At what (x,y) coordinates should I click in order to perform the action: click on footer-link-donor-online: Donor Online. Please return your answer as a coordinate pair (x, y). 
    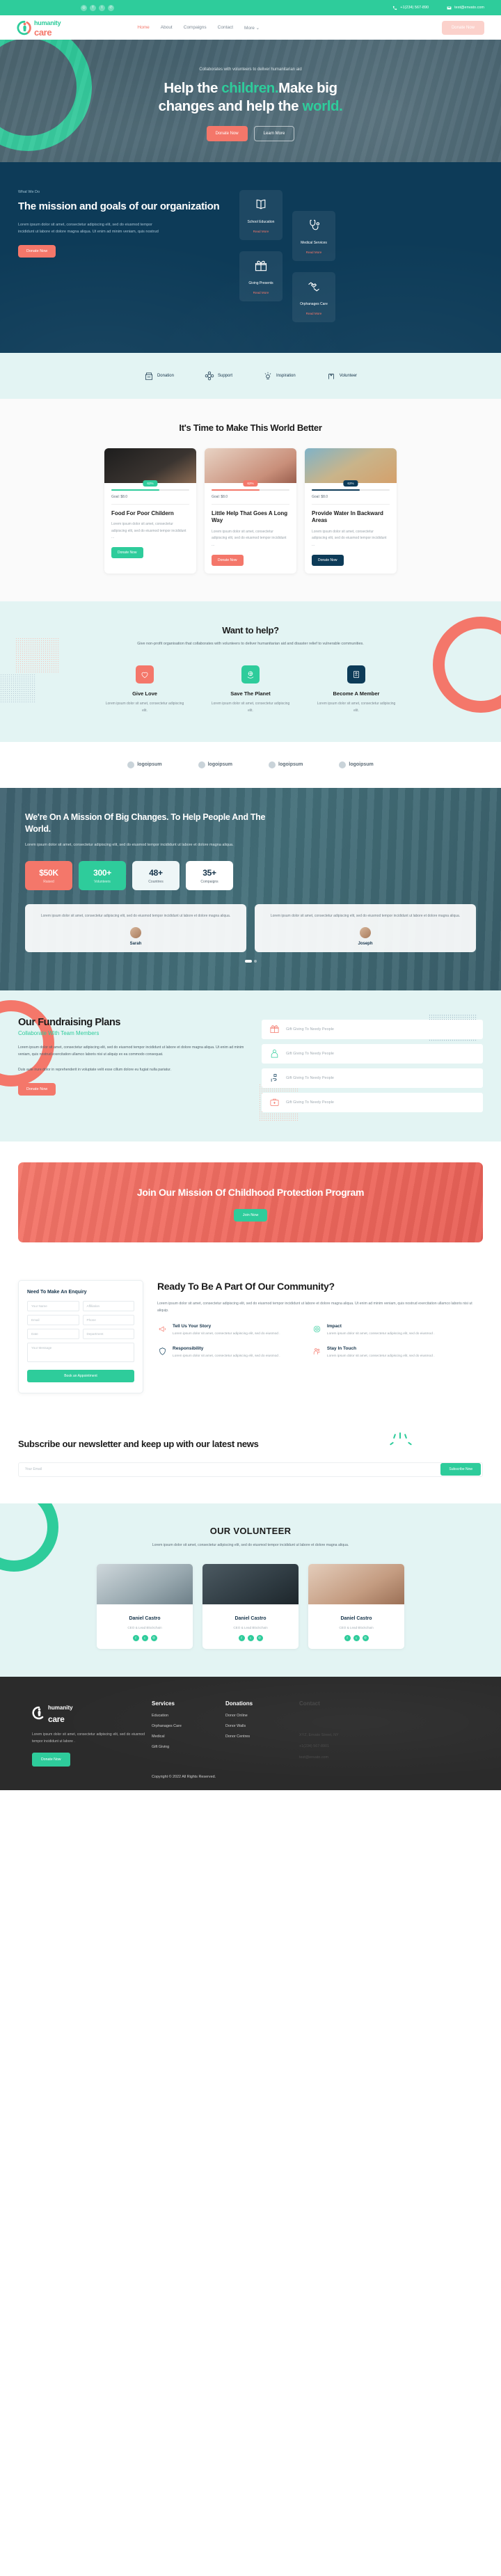
    Looking at the image, I should click on (258, 1716).